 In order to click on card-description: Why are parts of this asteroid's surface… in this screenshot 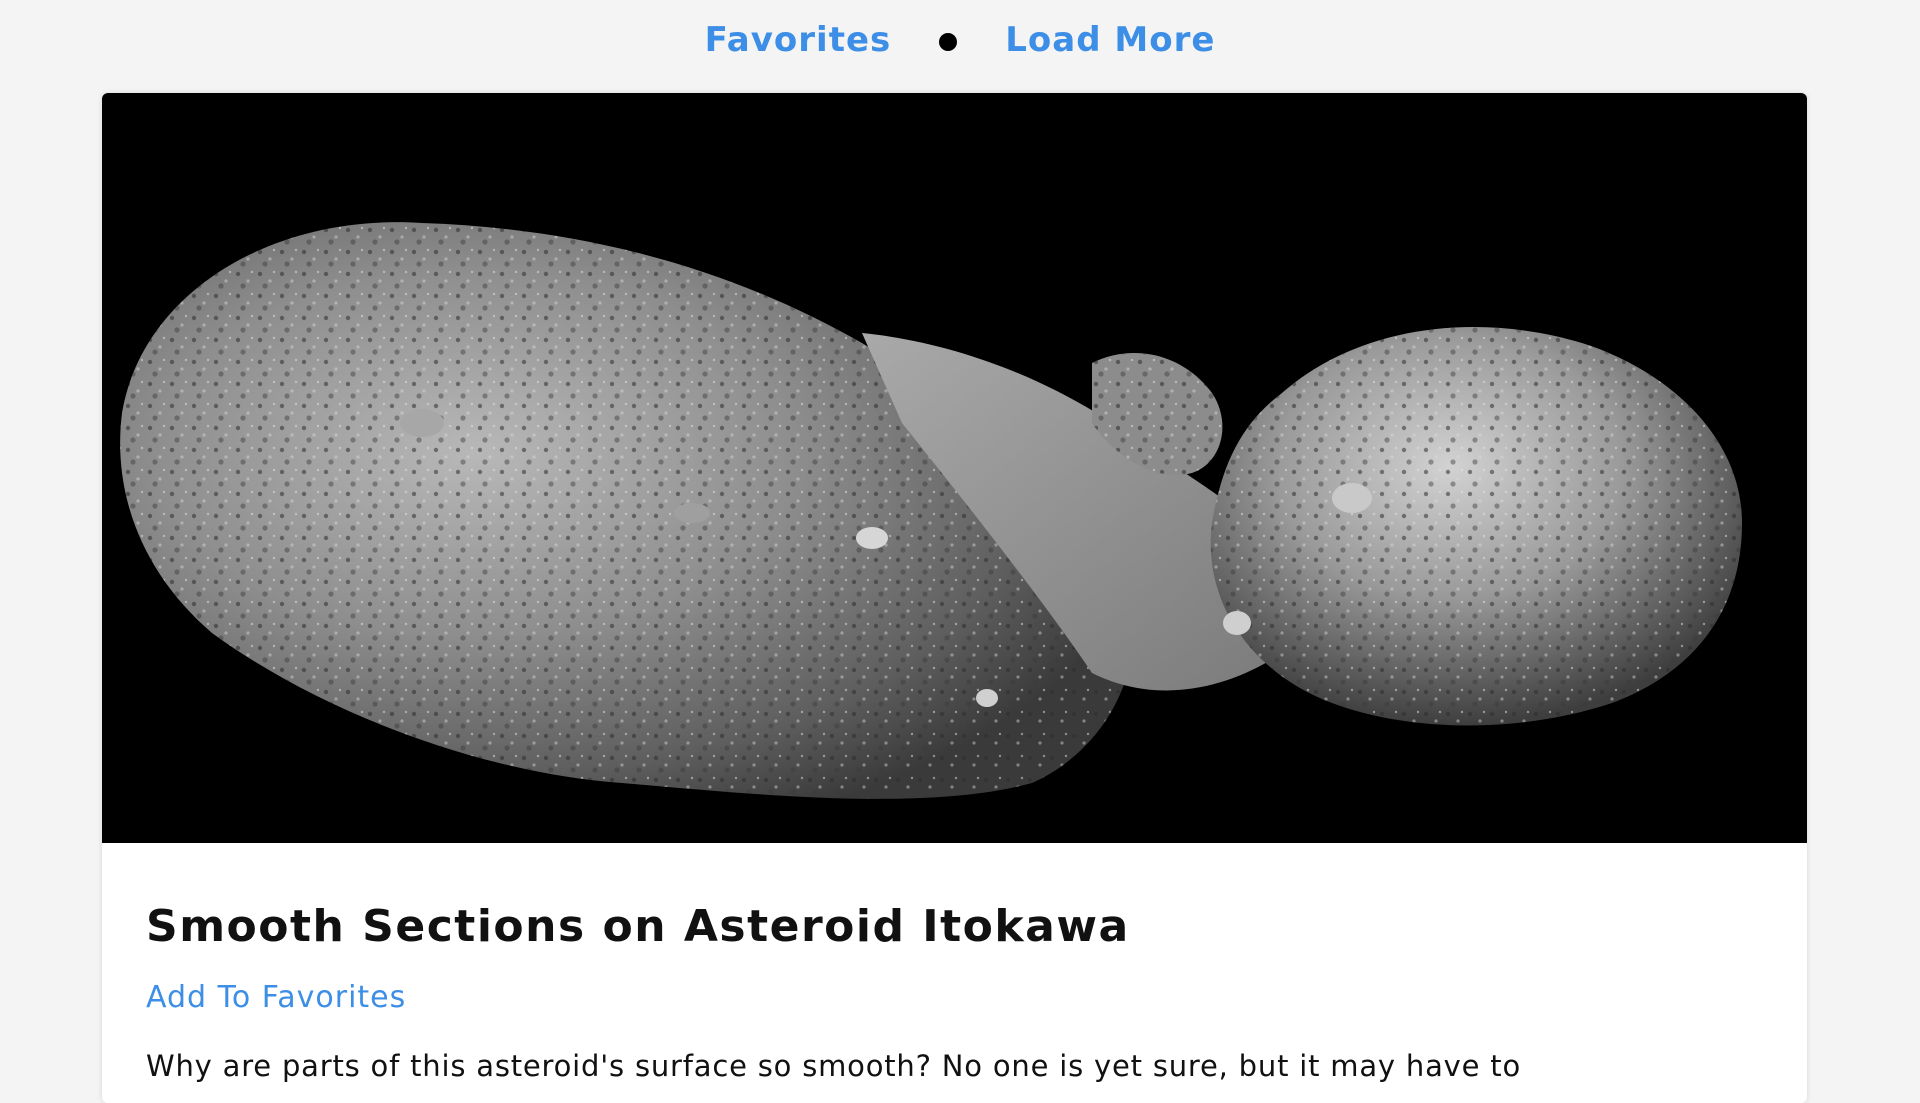, I will do `click(833, 1065)`.